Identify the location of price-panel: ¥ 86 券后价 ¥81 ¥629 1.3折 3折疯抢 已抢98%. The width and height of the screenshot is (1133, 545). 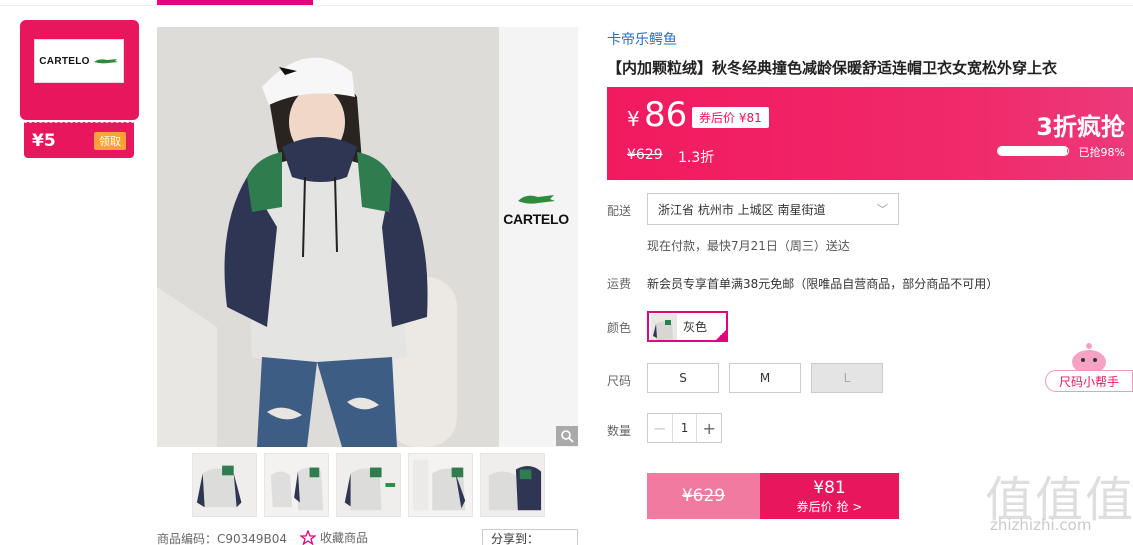
(870, 133).